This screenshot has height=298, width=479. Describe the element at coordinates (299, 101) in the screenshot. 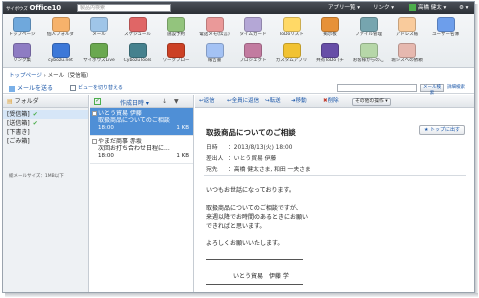

I see `move-button: ➜移動` at that location.